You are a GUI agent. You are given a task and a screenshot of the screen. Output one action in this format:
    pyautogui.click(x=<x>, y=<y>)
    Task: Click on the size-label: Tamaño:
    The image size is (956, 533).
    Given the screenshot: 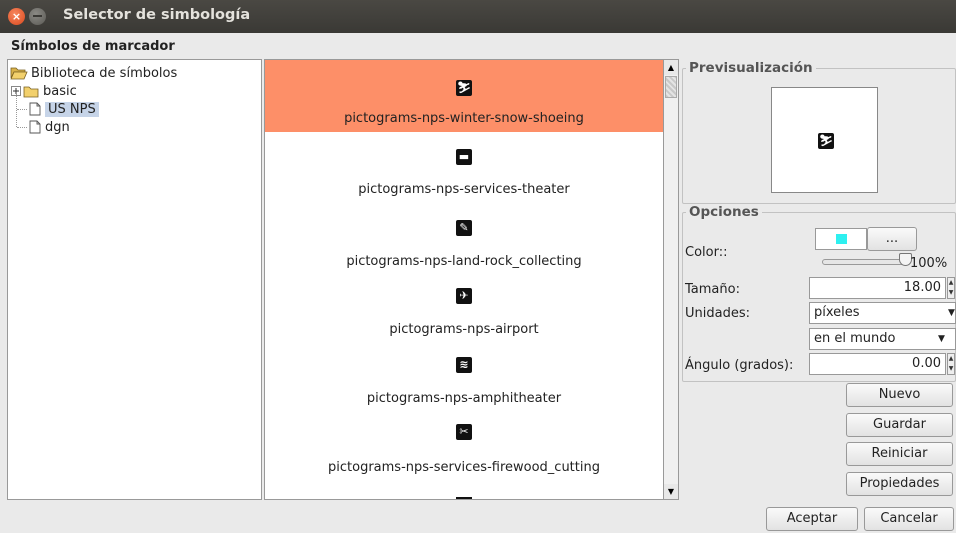 What is the action you would take?
    pyautogui.click(x=712, y=289)
    